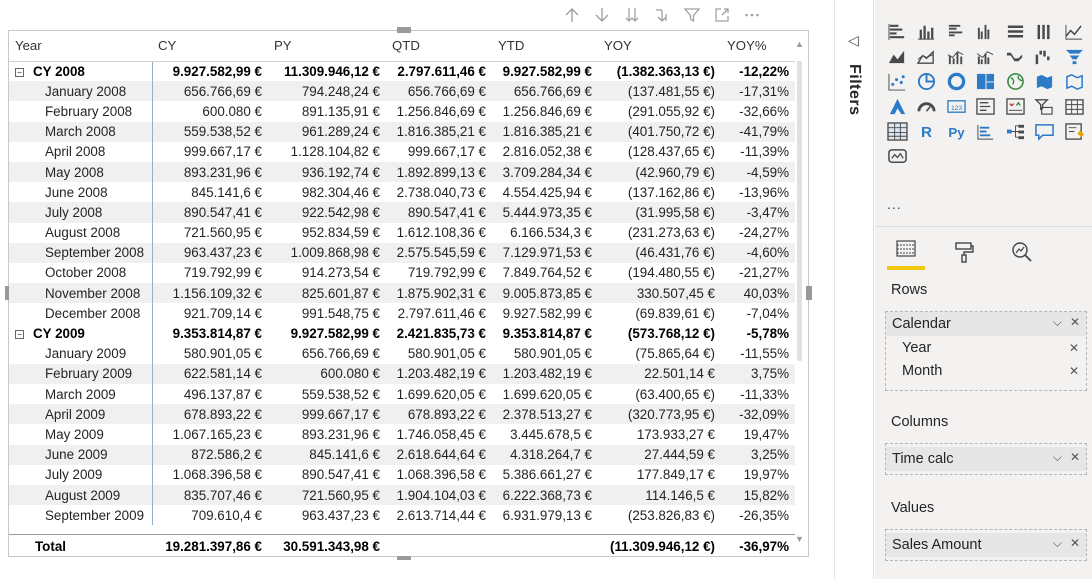 The width and height of the screenshot is (1092, 579). What do you see at coordinates (986, 56) in the screenshot?
I see `line-clustered-icon` at bounding box center [986, 56].